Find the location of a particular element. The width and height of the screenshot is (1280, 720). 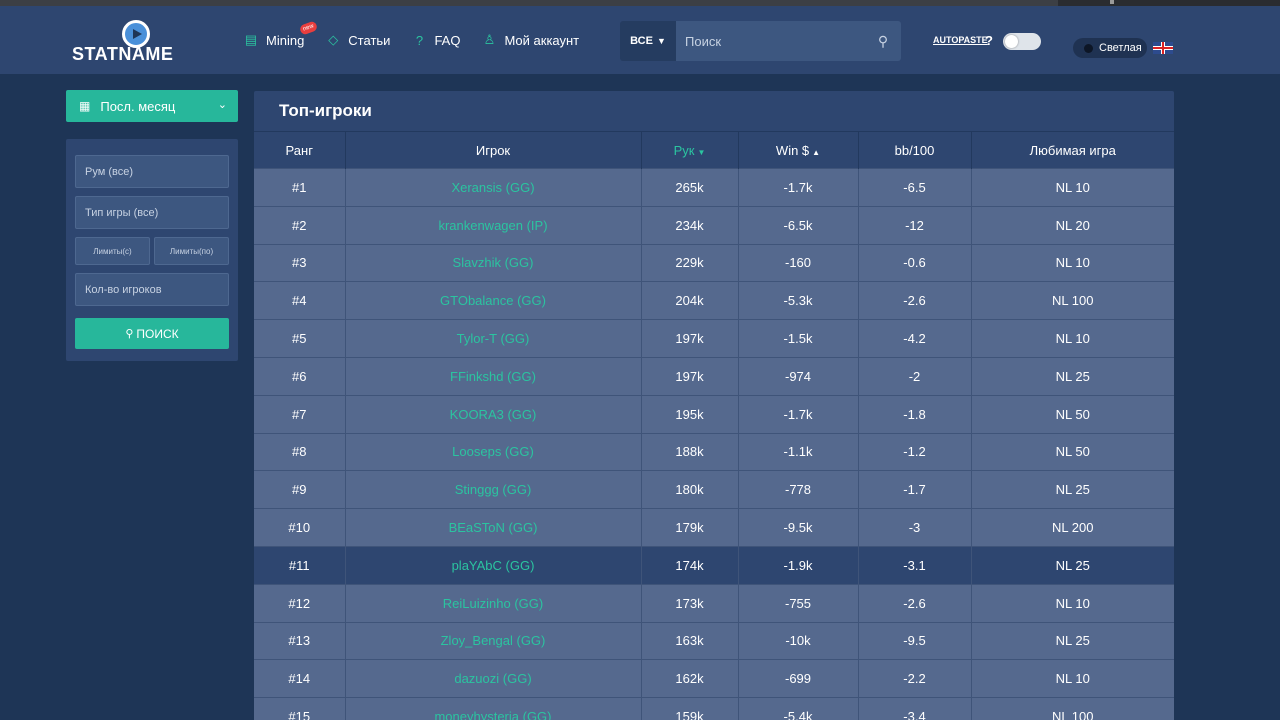

column-header-favorite-game: Любимая игра is located at coordinates (1072, 150).